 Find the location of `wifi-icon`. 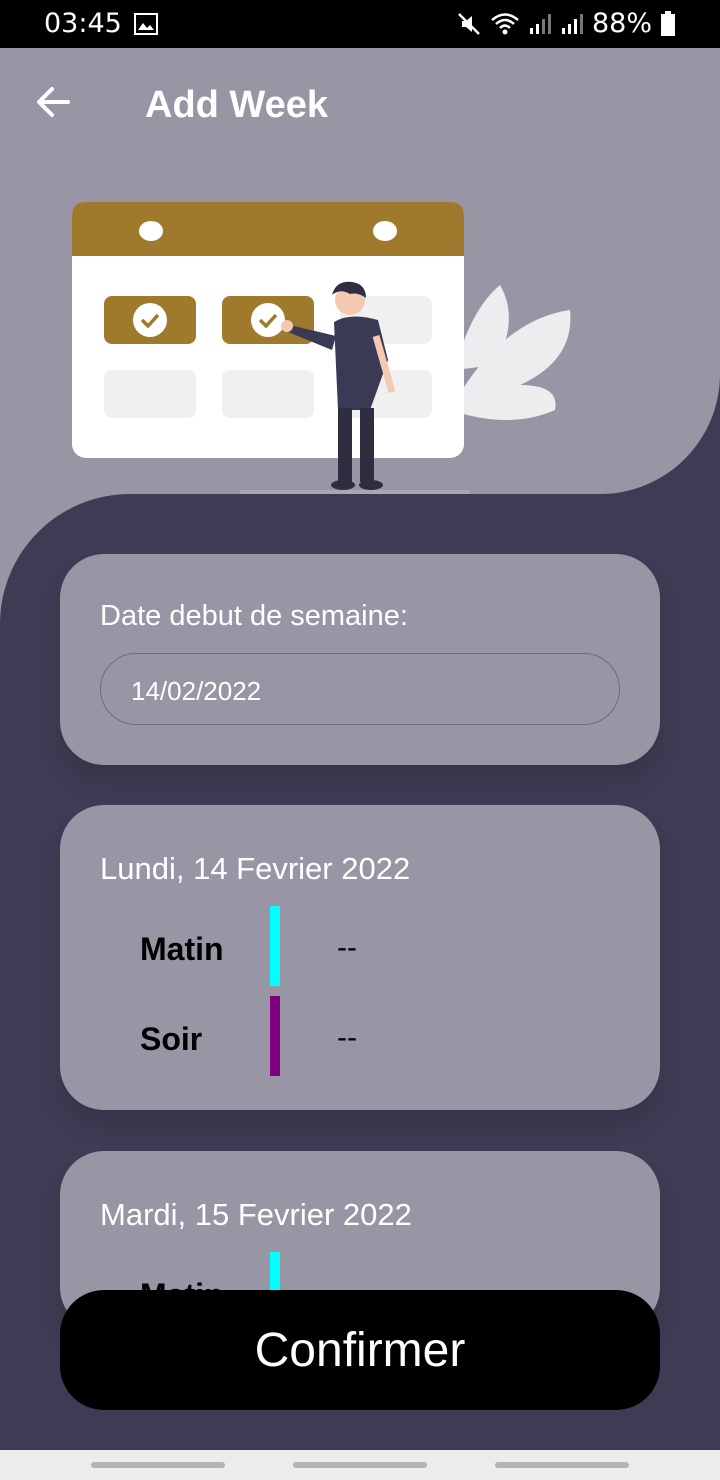

wifi-icon is located at coordinates (505, 23).